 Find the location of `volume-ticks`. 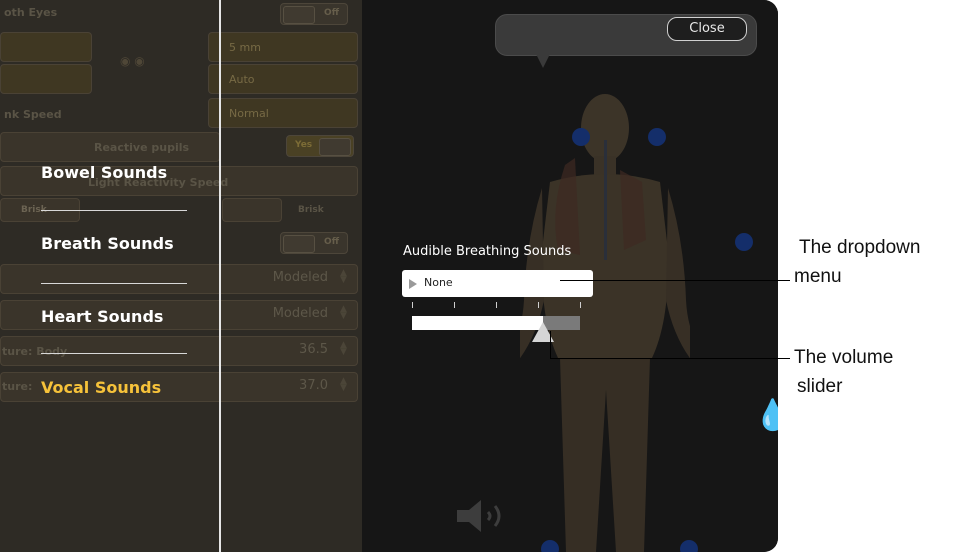

volume-ticks is located at coordinates (497, 306).